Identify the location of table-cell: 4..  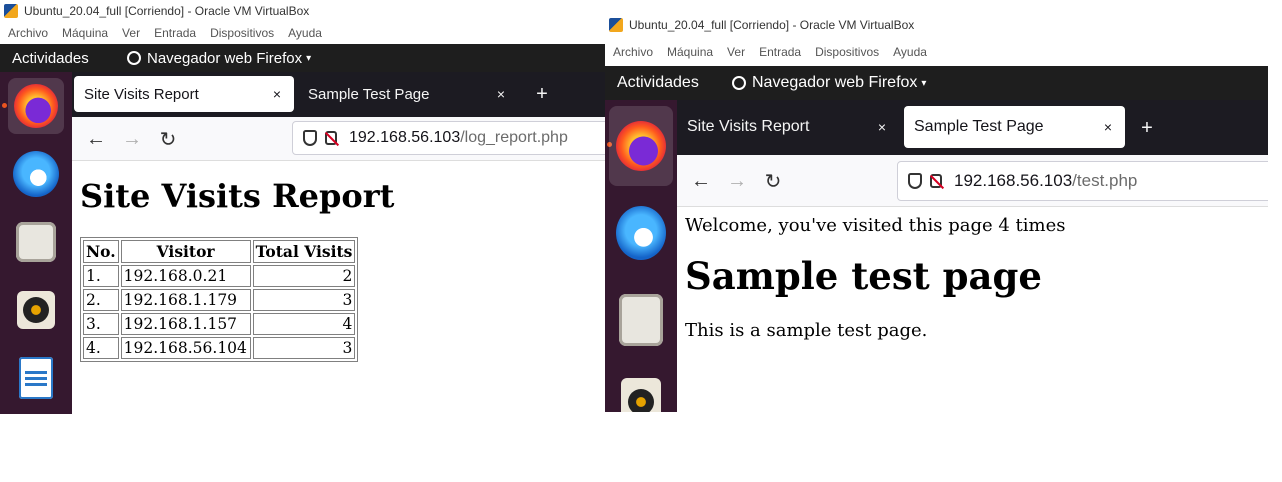
(101, 348).